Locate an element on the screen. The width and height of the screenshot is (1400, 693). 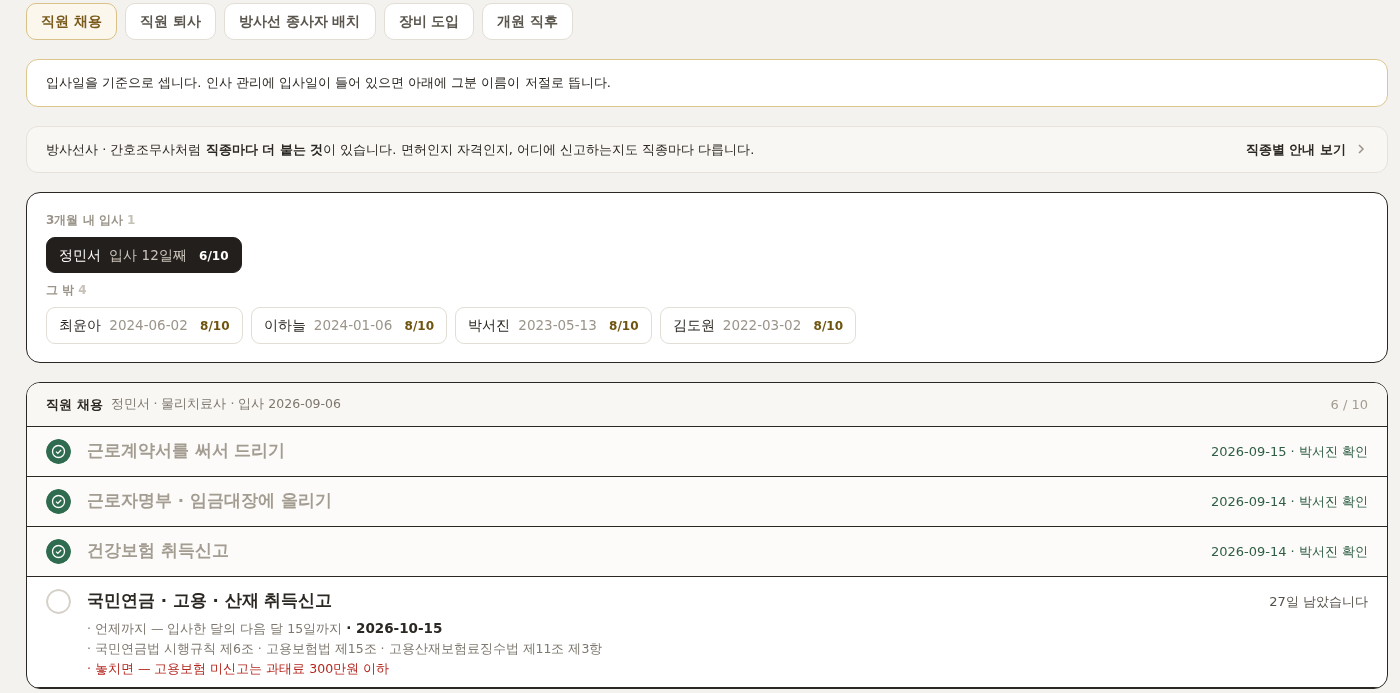
tab: 직원 퇴사 is located at coordinates (170, 21).